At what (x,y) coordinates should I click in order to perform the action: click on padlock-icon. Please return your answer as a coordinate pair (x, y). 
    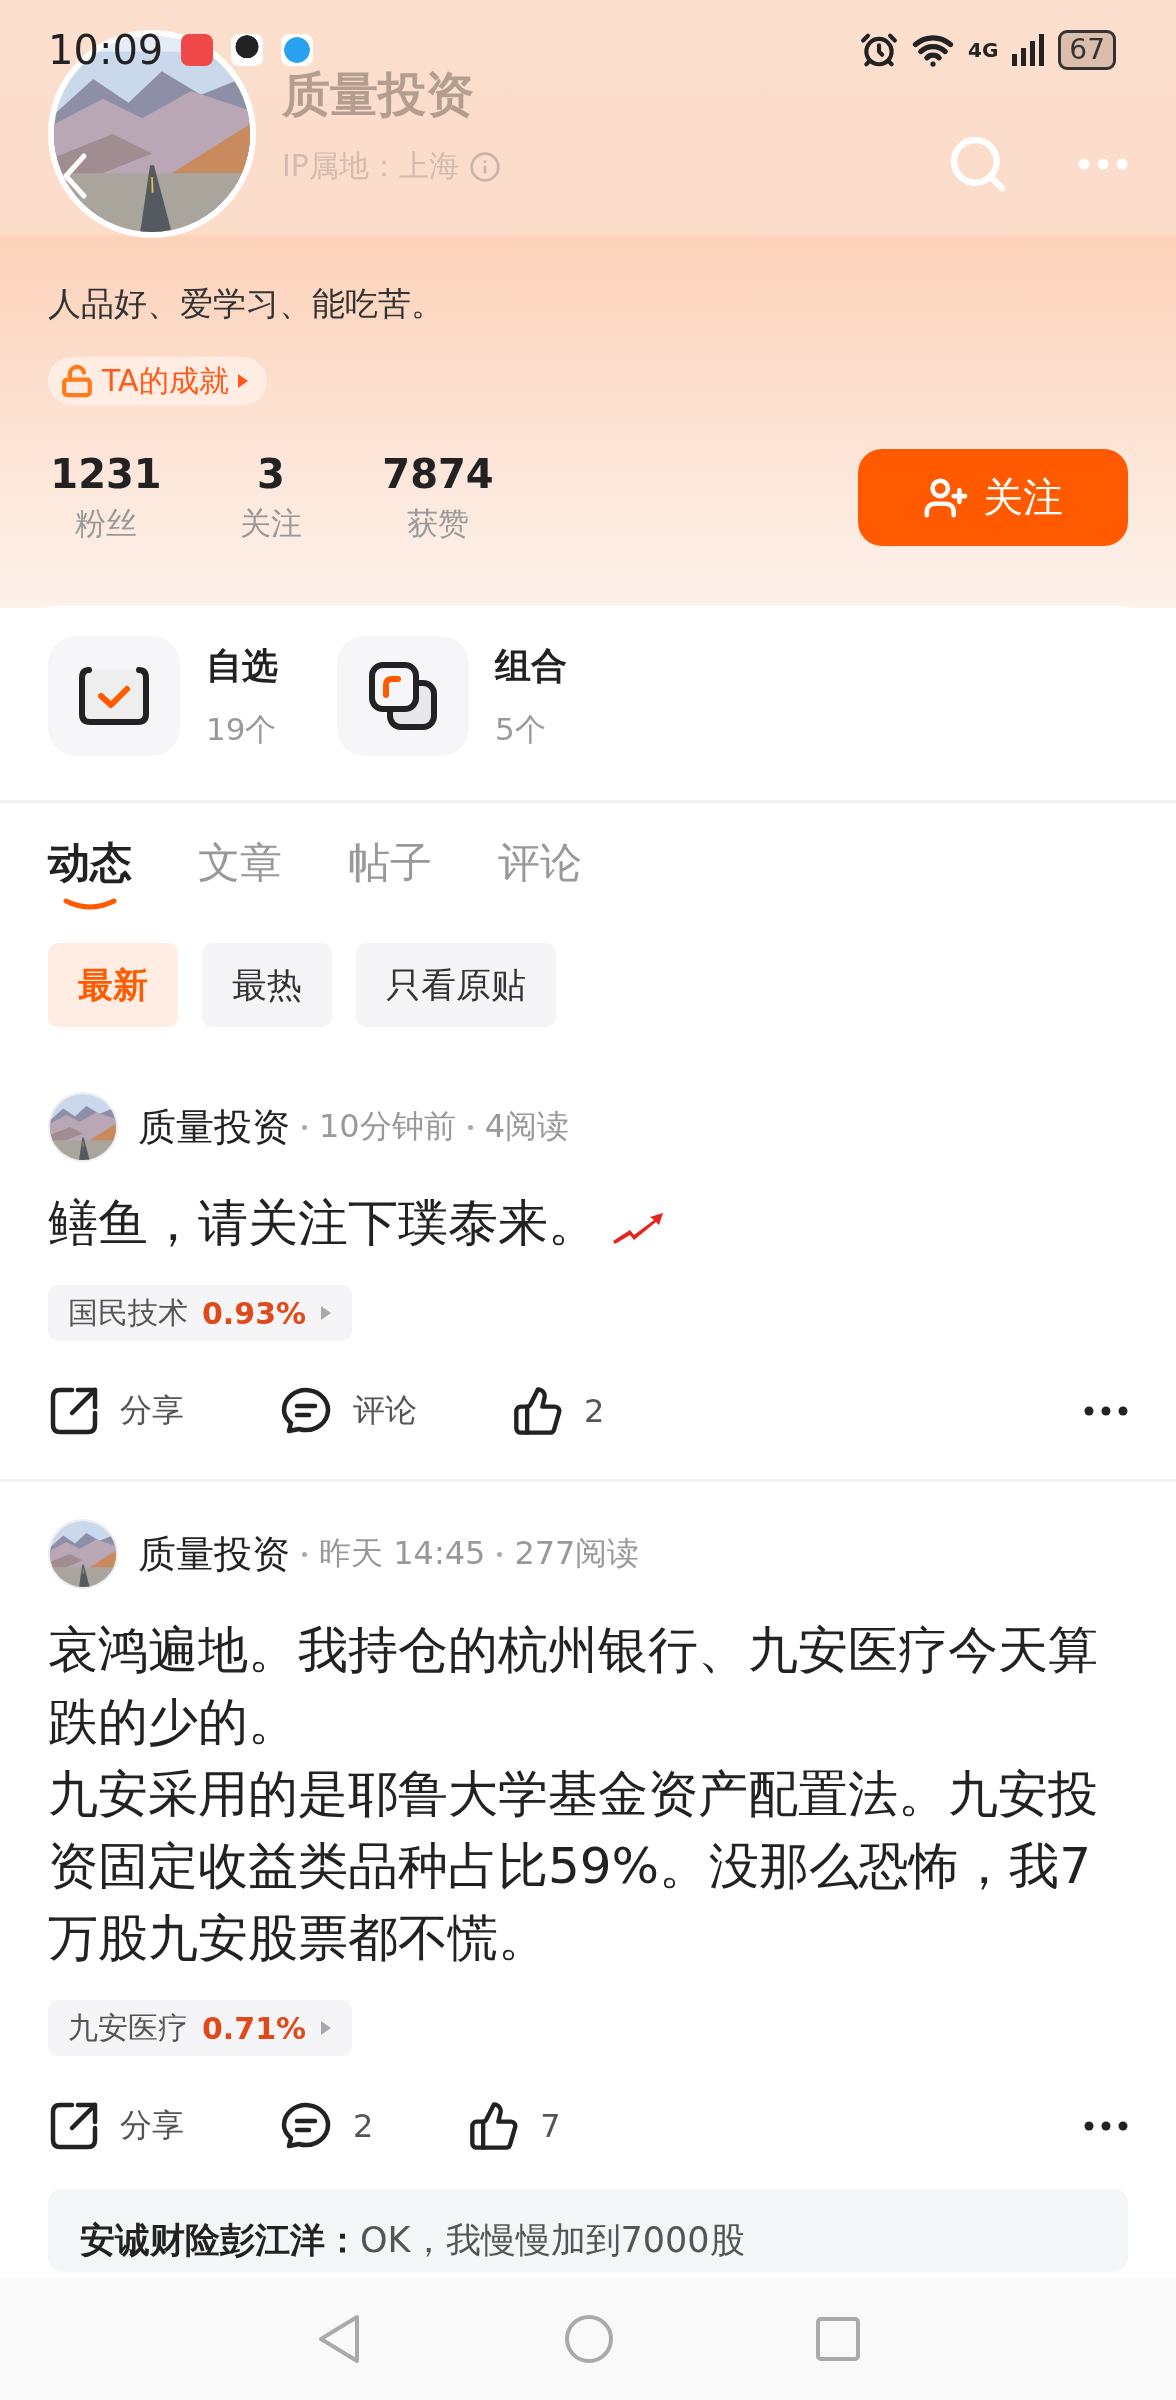
    Looking at the image, I should click on (77, 381).